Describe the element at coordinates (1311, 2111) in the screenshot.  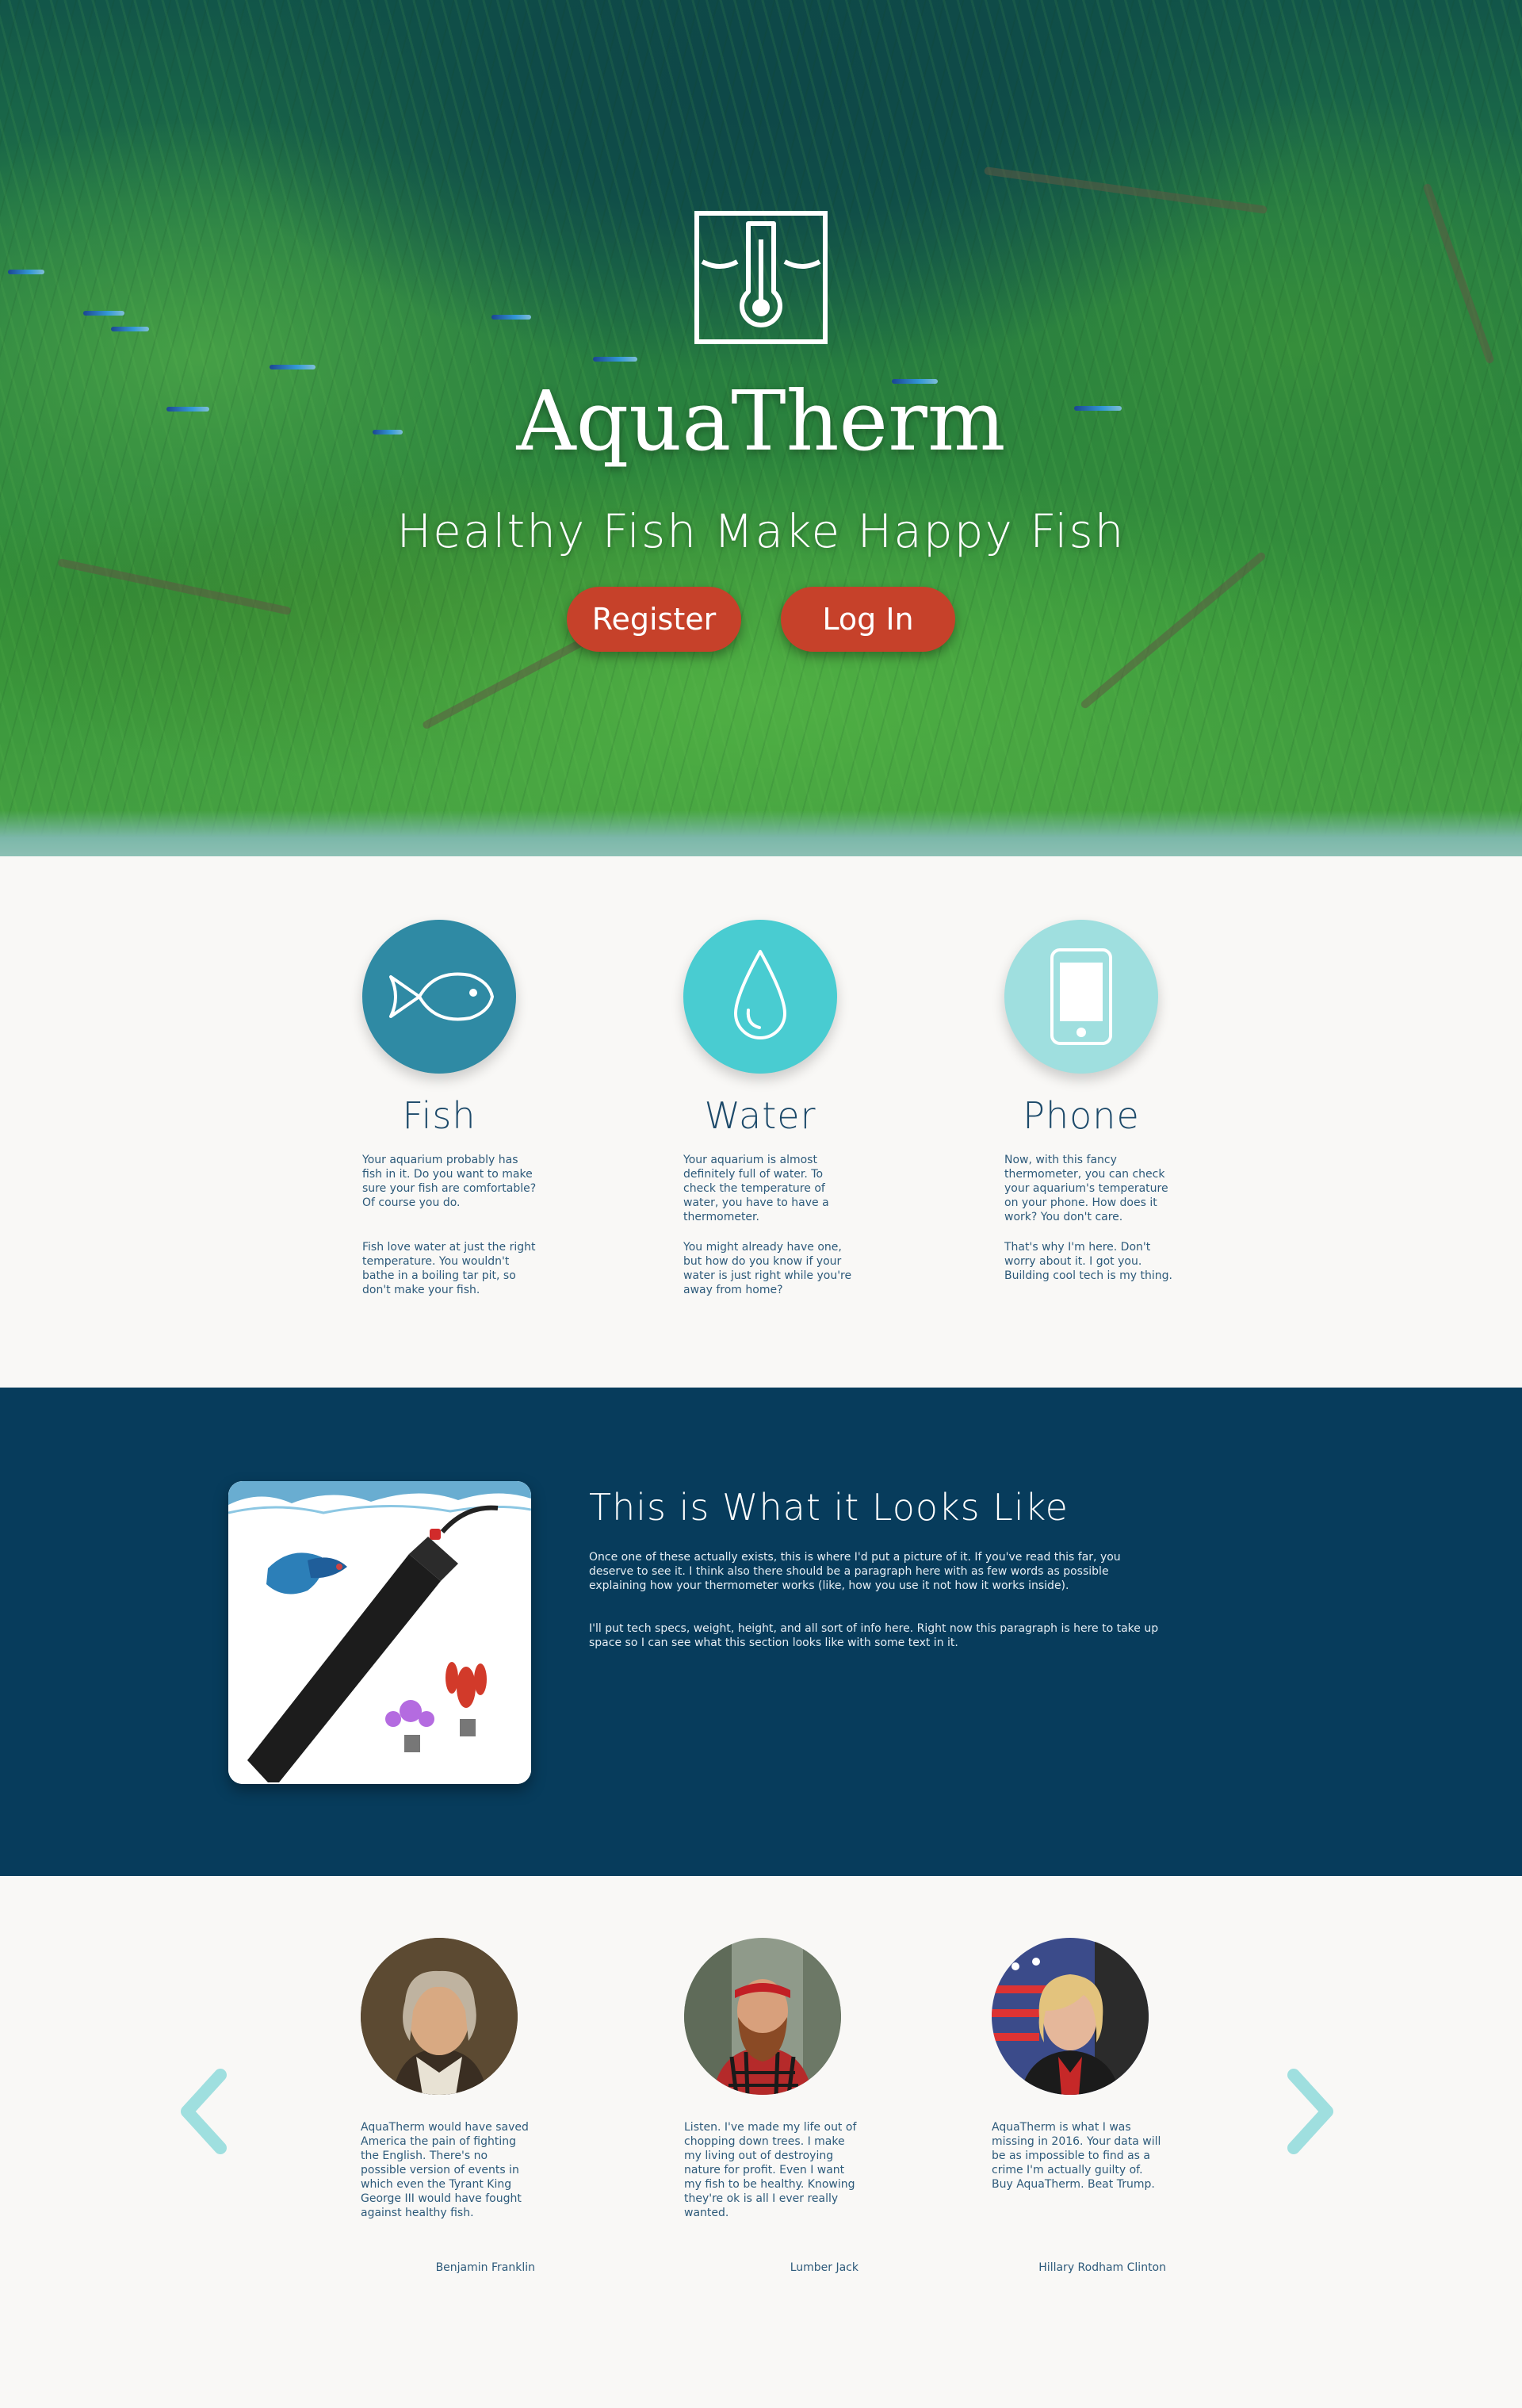
I see `chevron-right-icon` at that location.